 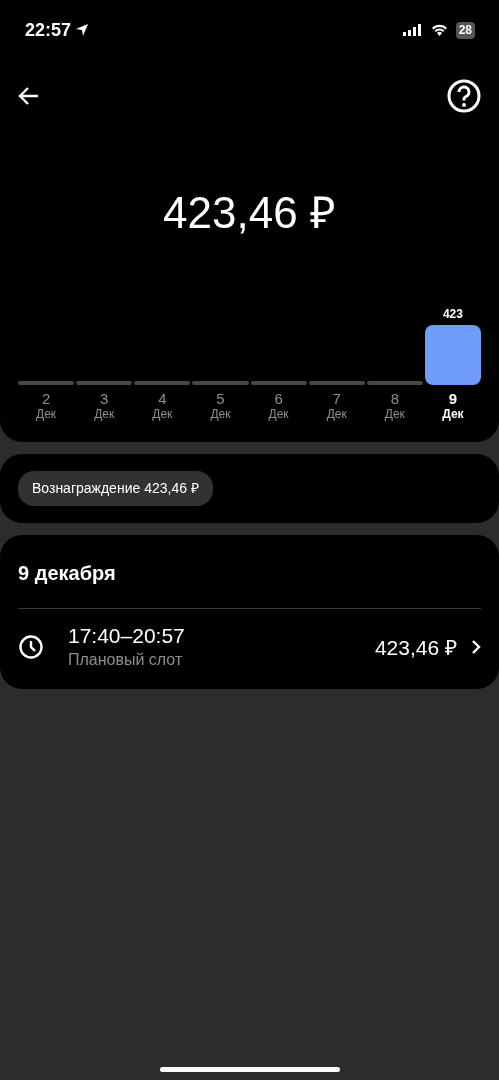 I want to click on day-number: 6, so click(x=278, y=399).